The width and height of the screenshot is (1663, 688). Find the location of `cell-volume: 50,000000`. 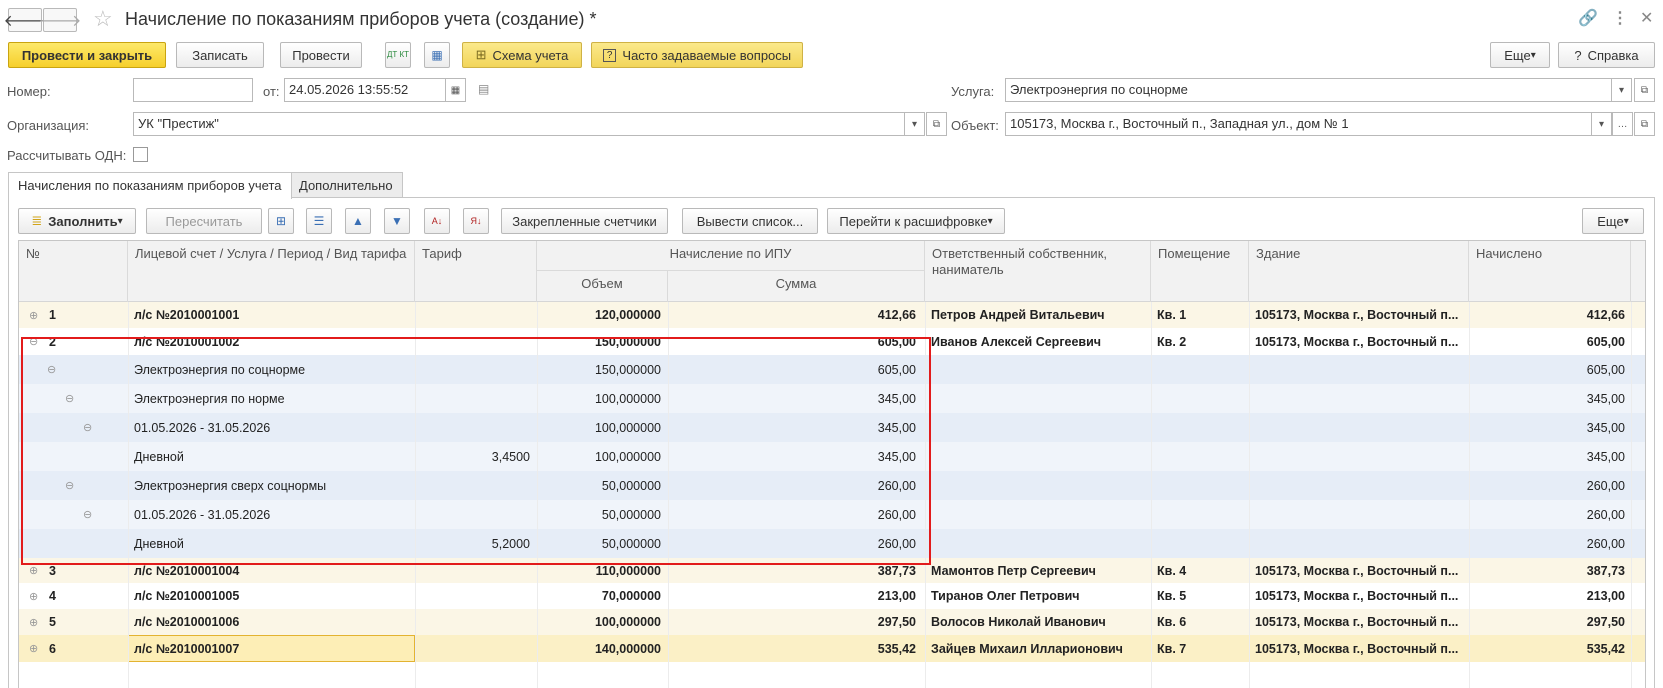

cell-volume: 50,000000 is located at coordinates (631, 514).